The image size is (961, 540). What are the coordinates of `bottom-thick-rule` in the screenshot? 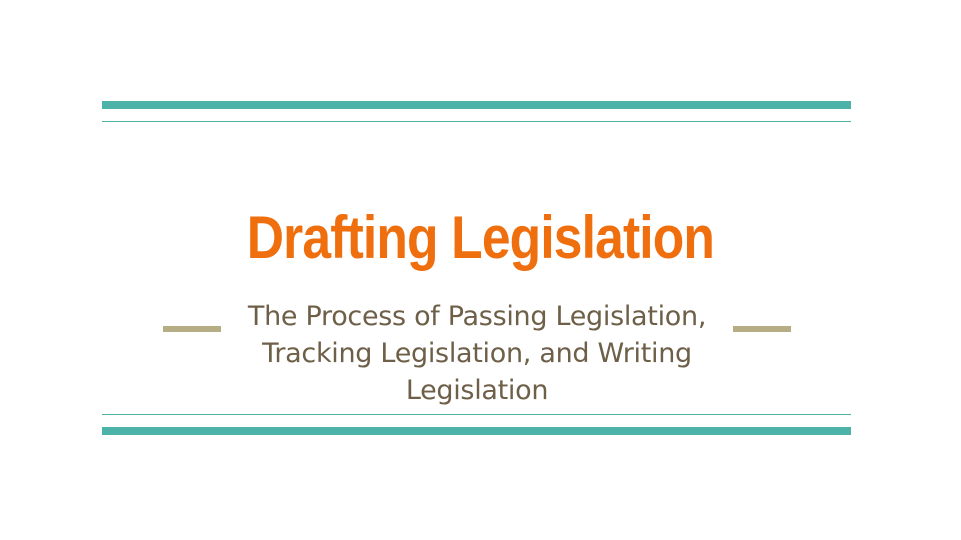 It's located at (476, 431).